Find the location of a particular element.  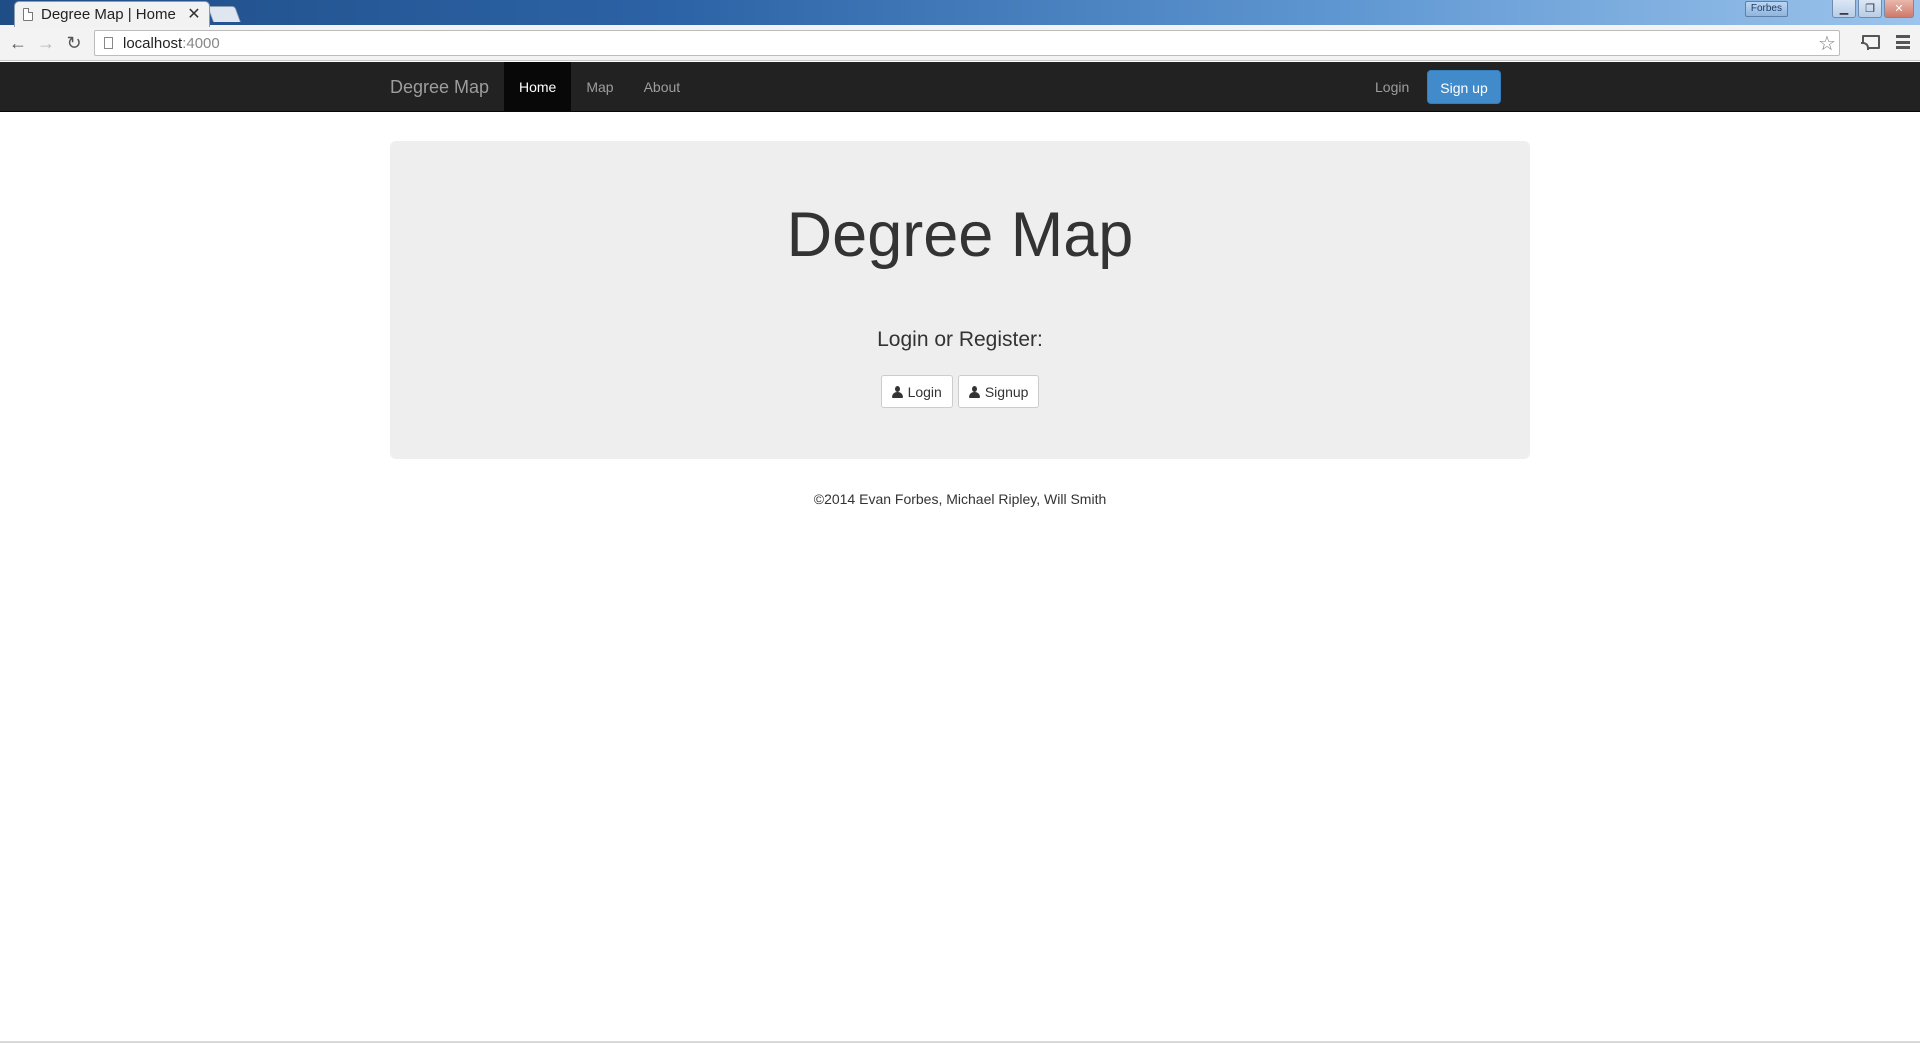

tab-title: Degree Map | Home is located at coordinates (108, 14).